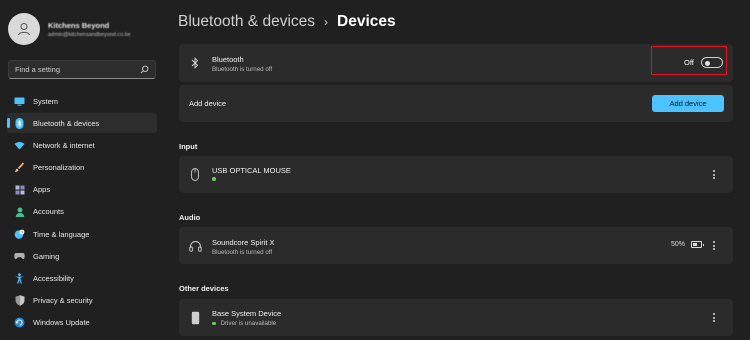  Describe the element at coordinates (19, 189) in the screenshot. I see `apps-icon` at that location.